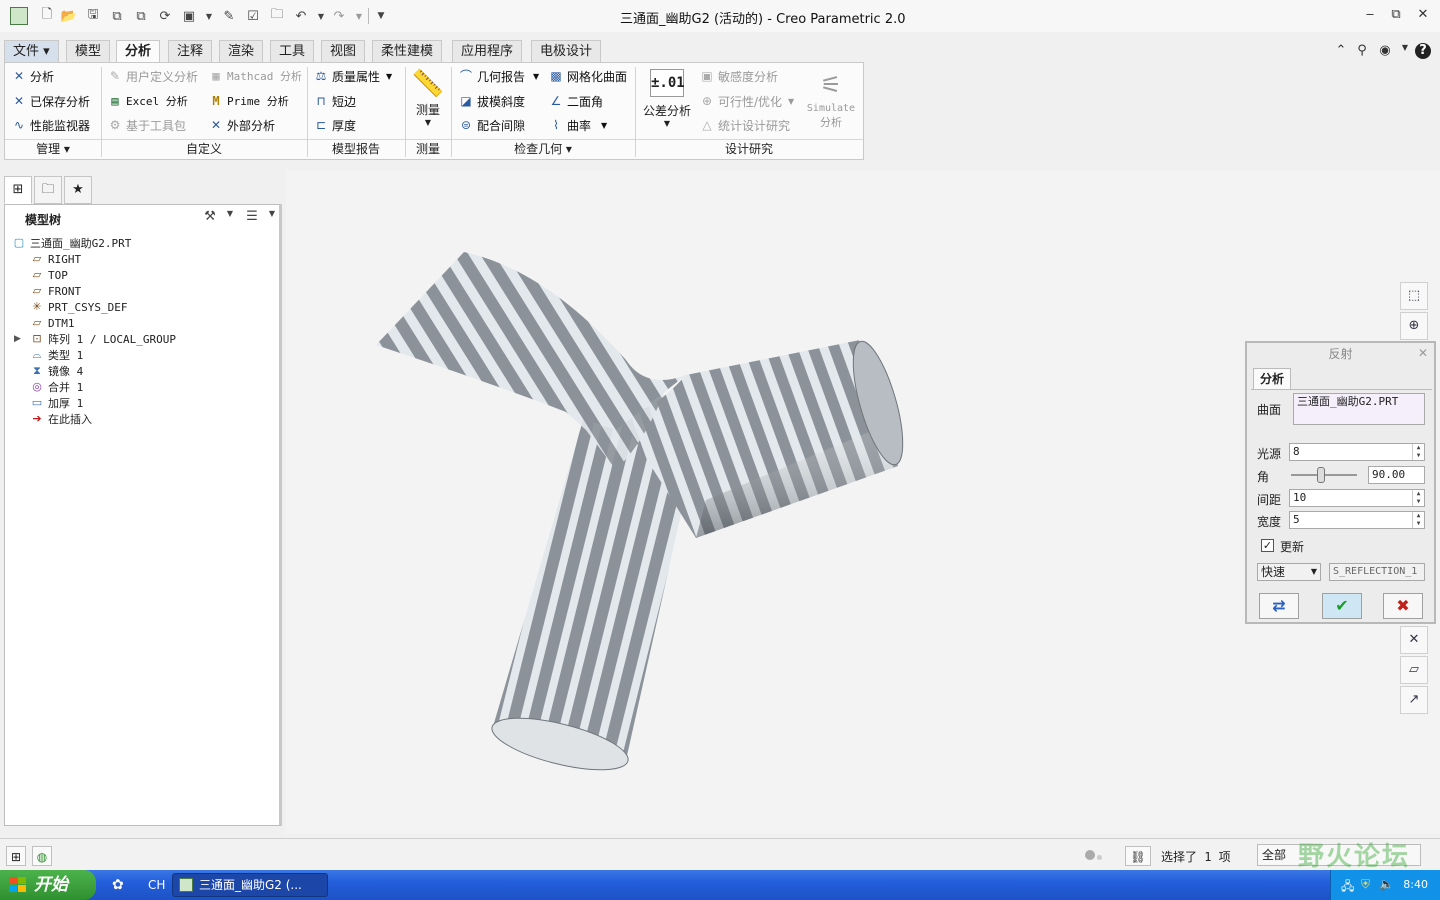 Image resolution: width=1440 pixels, height=900 pixels. Describe the element at coordinates (1423, 16) in the screenshot. I see `close-button: ✕` at that location.